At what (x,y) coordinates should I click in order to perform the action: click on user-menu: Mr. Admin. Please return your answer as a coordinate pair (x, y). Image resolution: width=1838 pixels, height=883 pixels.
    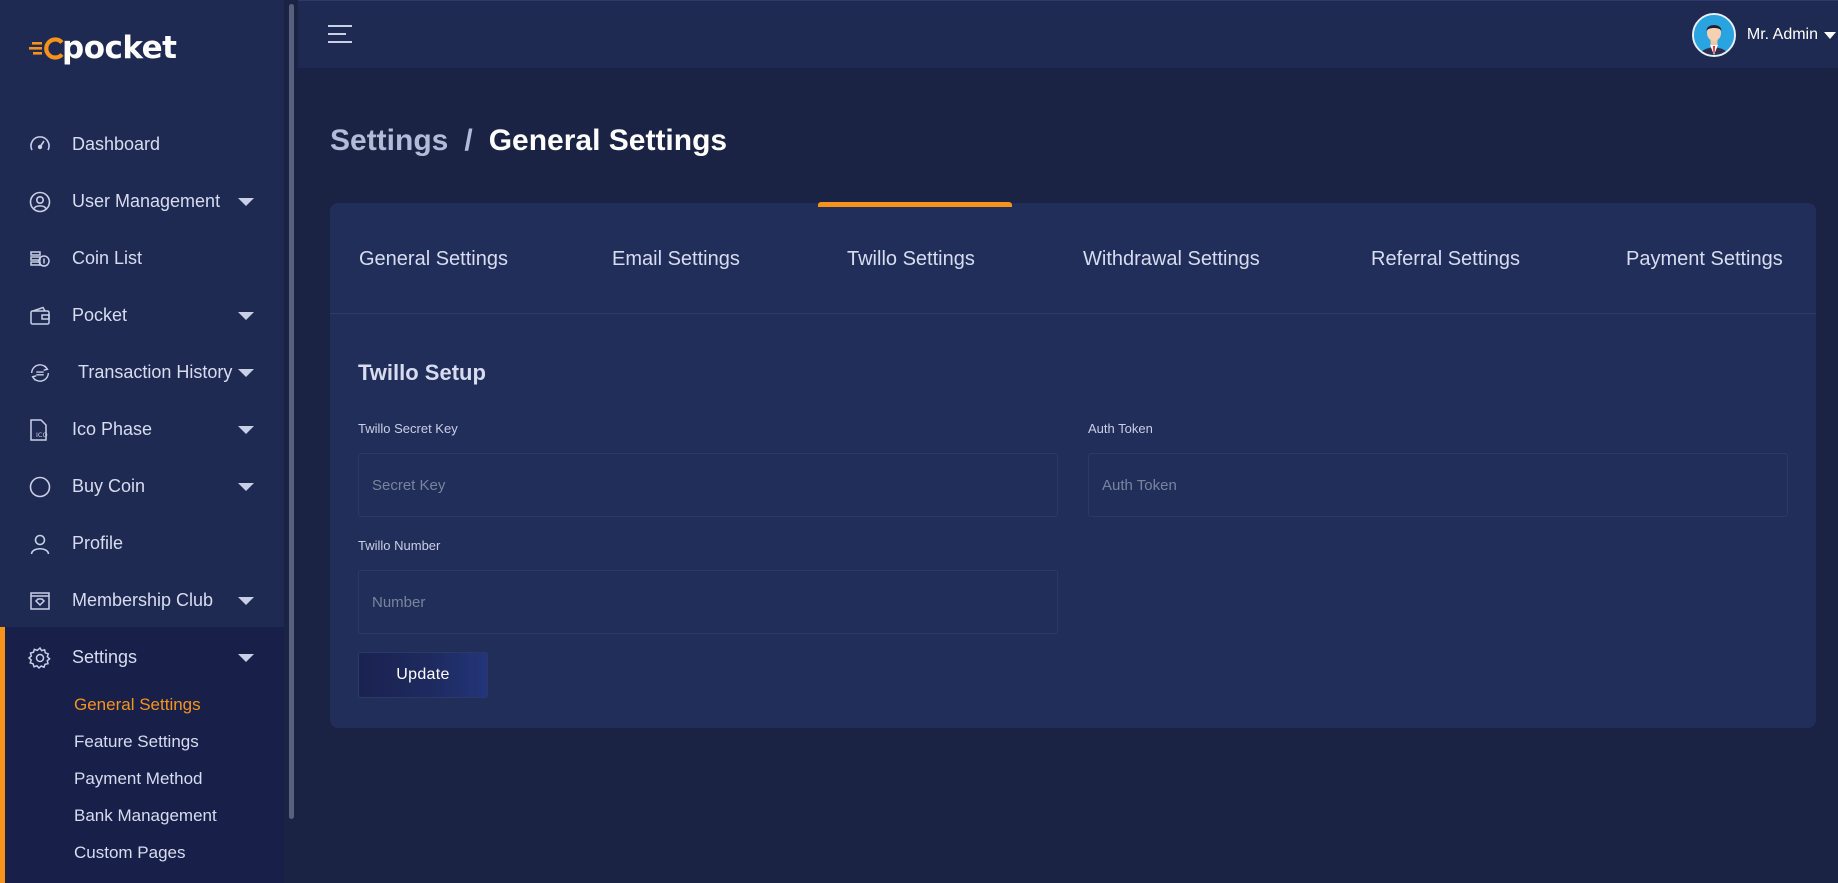
    Looking at the image, I should click on (1764, 35).